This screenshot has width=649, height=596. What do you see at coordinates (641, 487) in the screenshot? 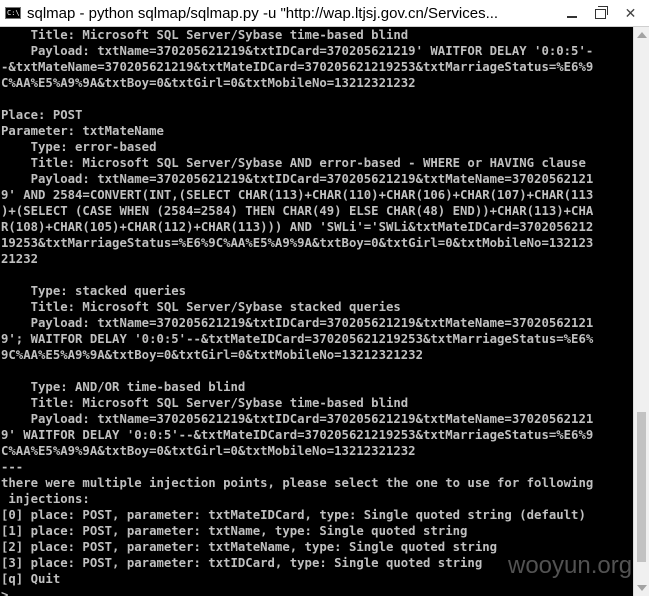
I see `scroll-thumb` at bounding box center [641, 487].